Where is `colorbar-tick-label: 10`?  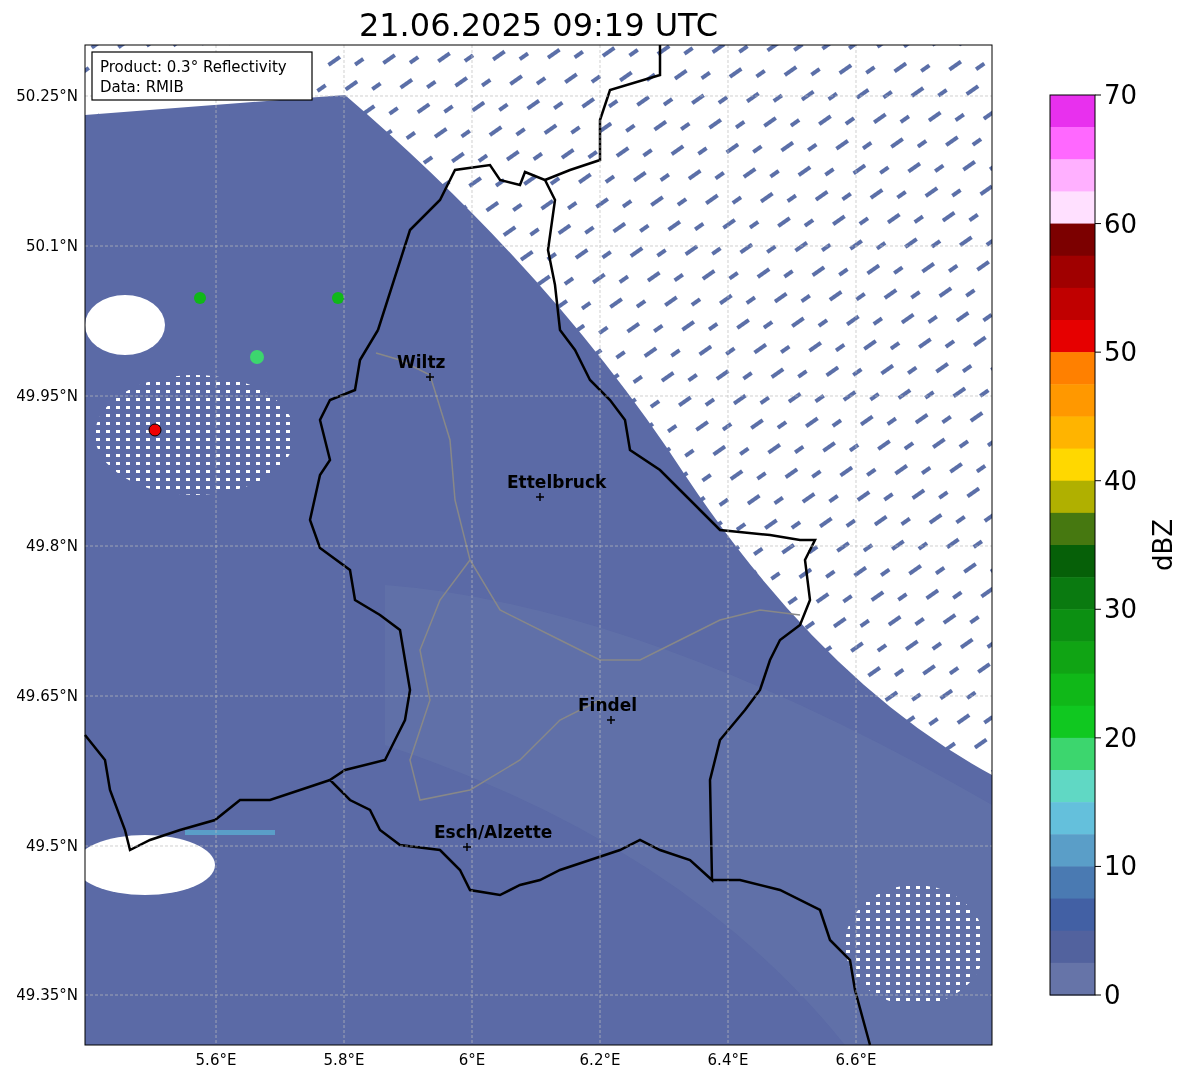 colorbar-tick-label: 10 is located at coordinates (1121, 866).